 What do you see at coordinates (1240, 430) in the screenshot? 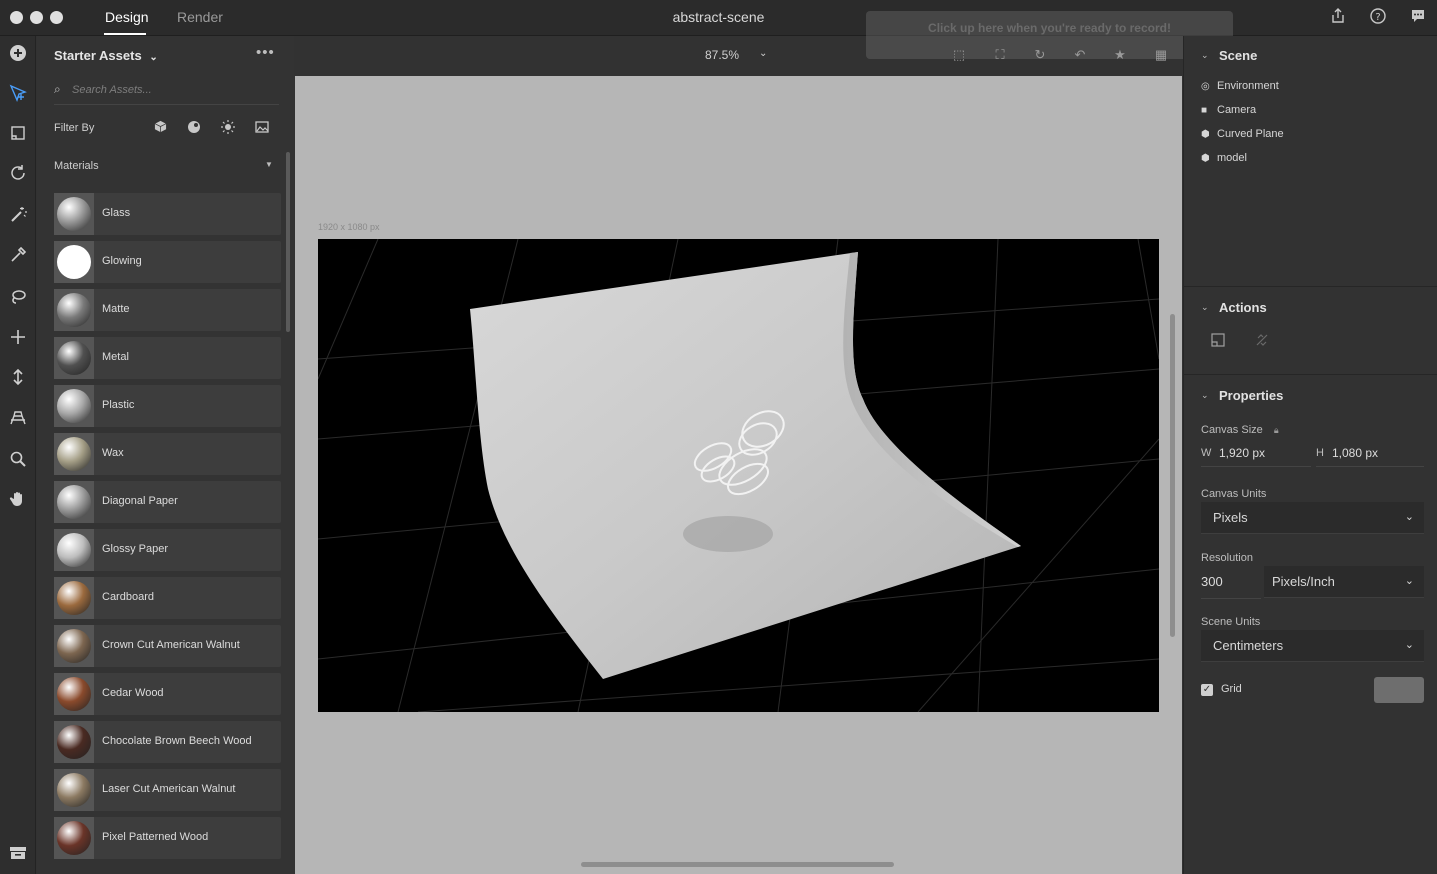
I see `canvas-size-label: Canvas Size 🔒︎` at bounding box center [1240, 430].